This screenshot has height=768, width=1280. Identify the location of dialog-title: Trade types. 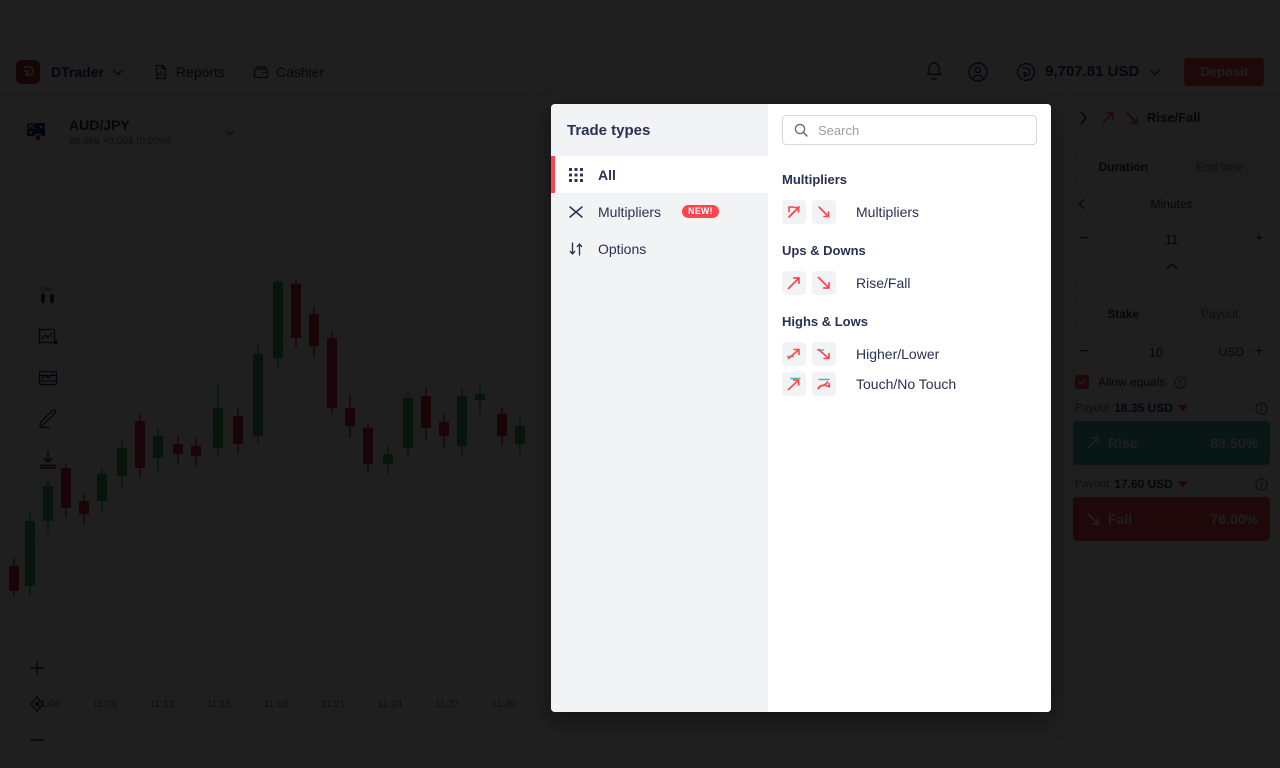
(609, 130).